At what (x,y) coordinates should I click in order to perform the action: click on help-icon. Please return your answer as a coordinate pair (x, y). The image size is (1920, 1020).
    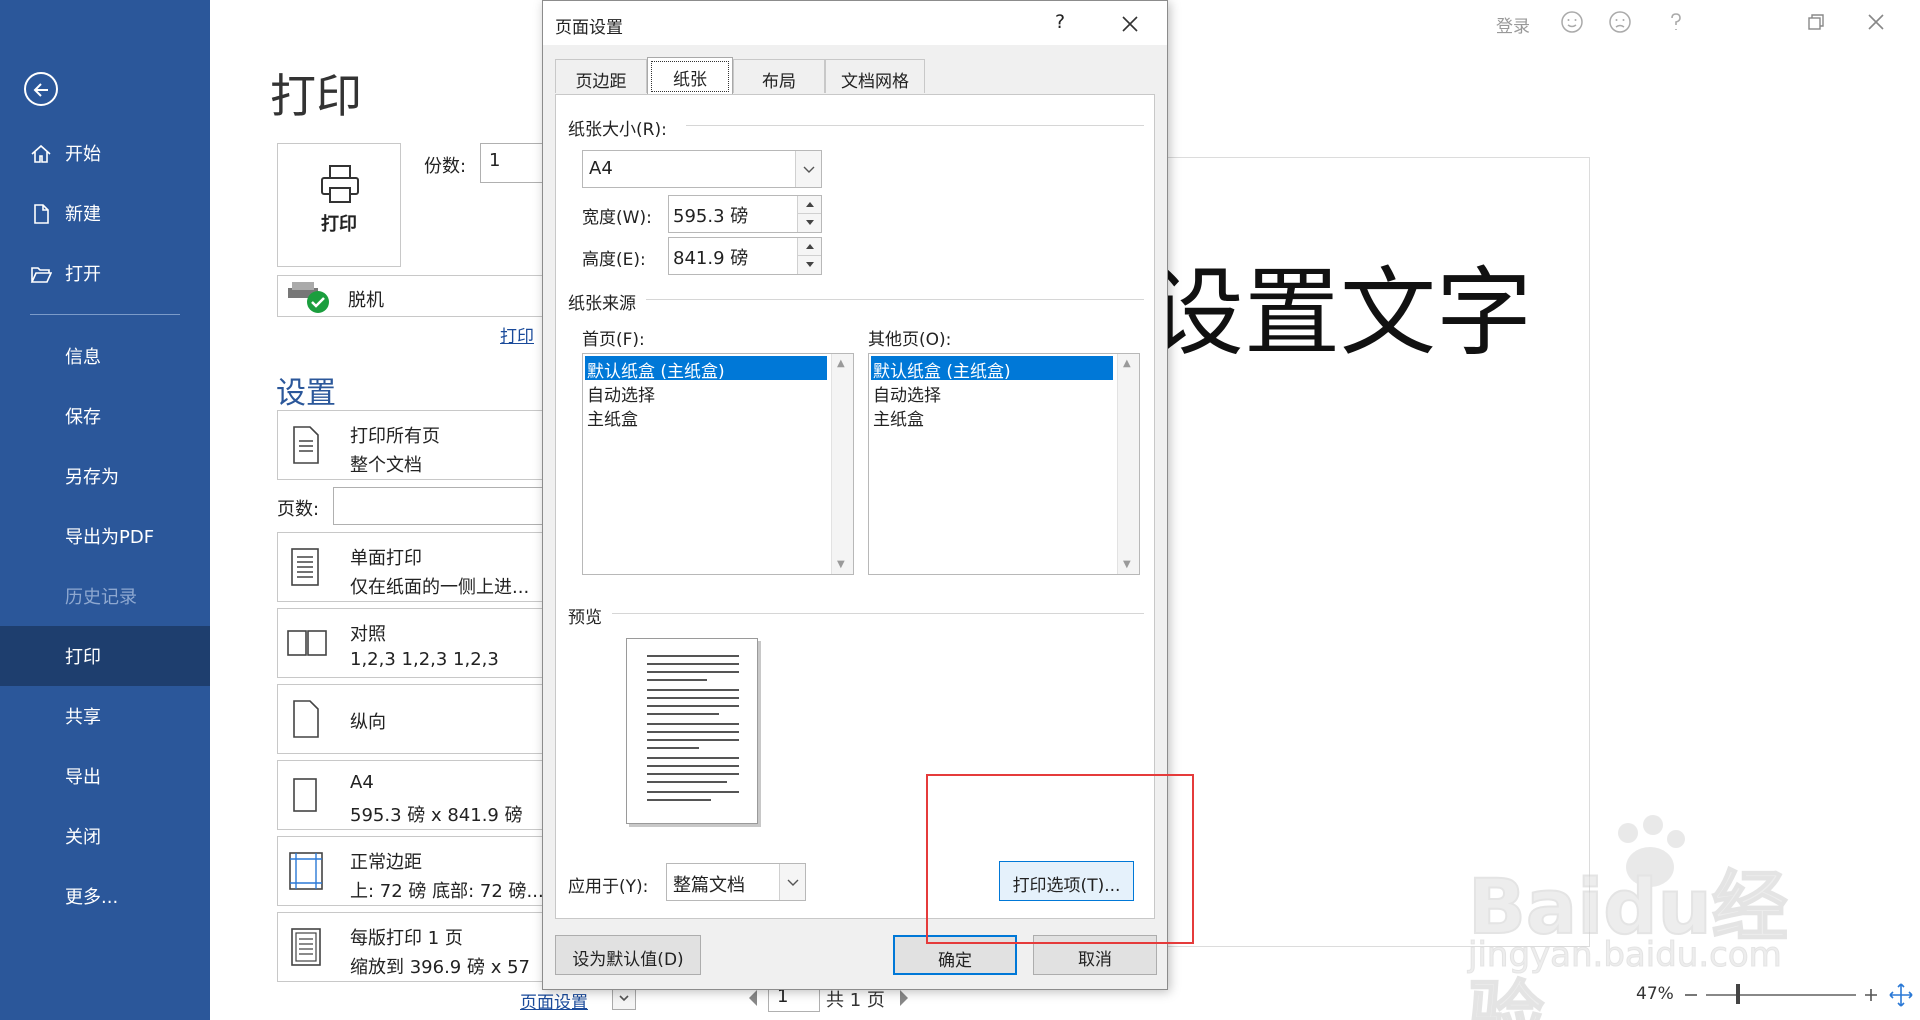
    Looking at the image, I should click on (1676, 22).